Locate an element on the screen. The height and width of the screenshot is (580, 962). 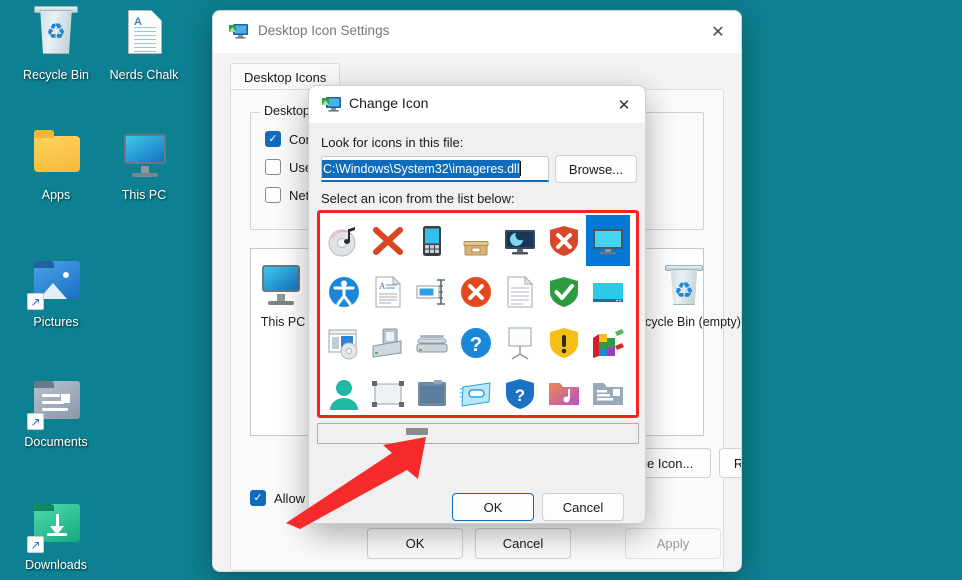
icon-cell-blue-question-shield: ? is located at coordinates (520, 391).